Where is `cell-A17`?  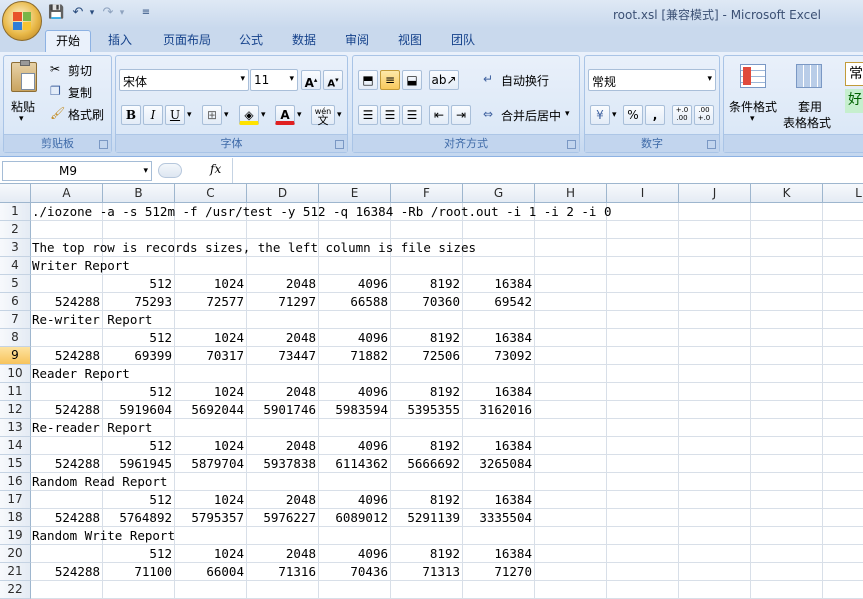
cell-A17 is located at coordinates (65, 500).